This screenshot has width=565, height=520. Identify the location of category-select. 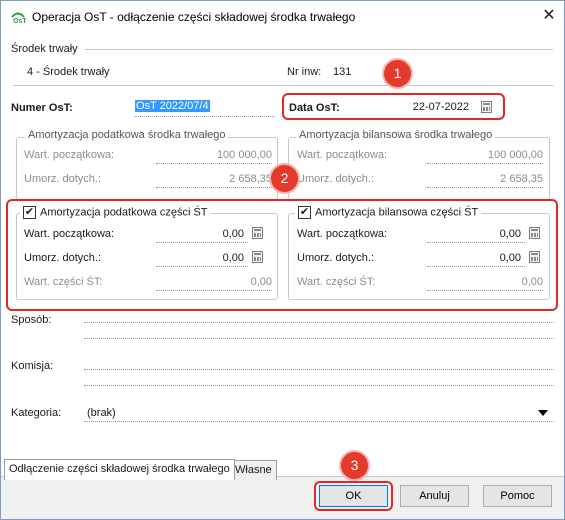
(319, 411).